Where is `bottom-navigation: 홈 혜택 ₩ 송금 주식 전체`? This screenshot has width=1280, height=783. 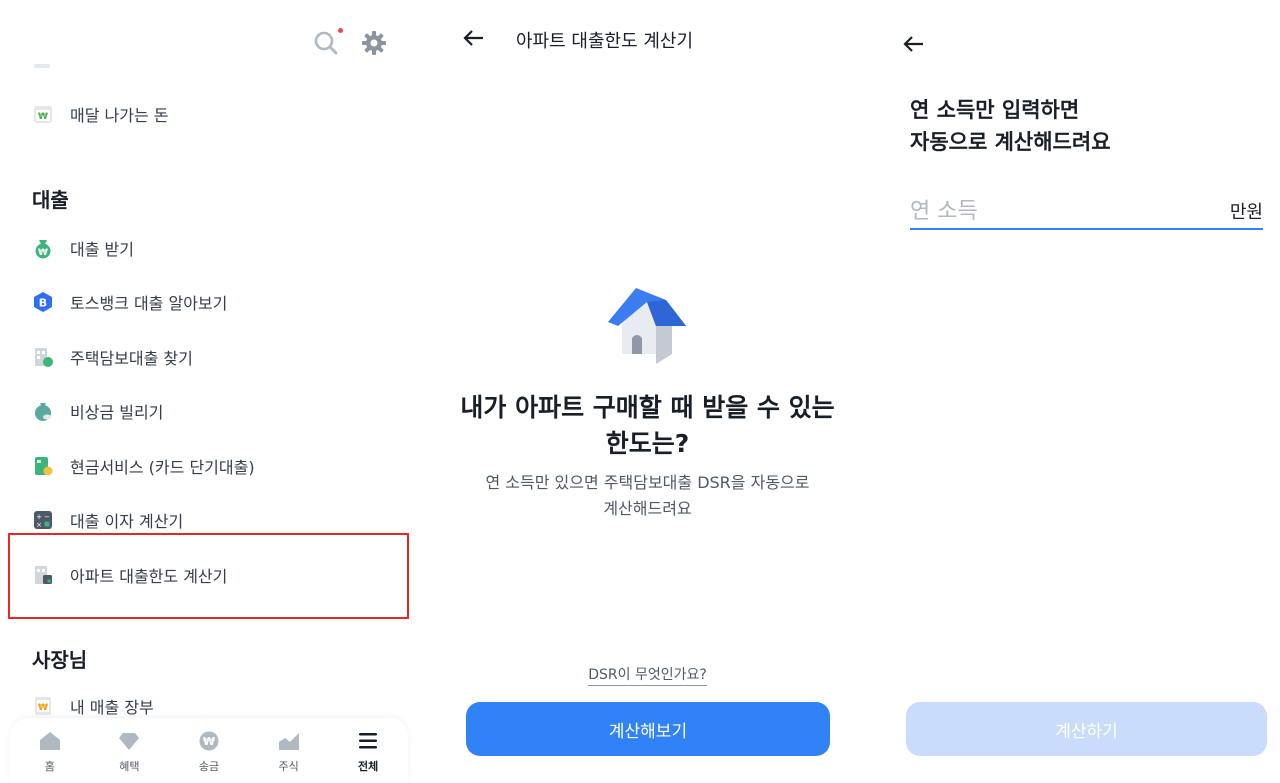
bottom-navigation: 홈 혜택 ₩ 송금 주식 전체 is located at coordinates (209, 750).